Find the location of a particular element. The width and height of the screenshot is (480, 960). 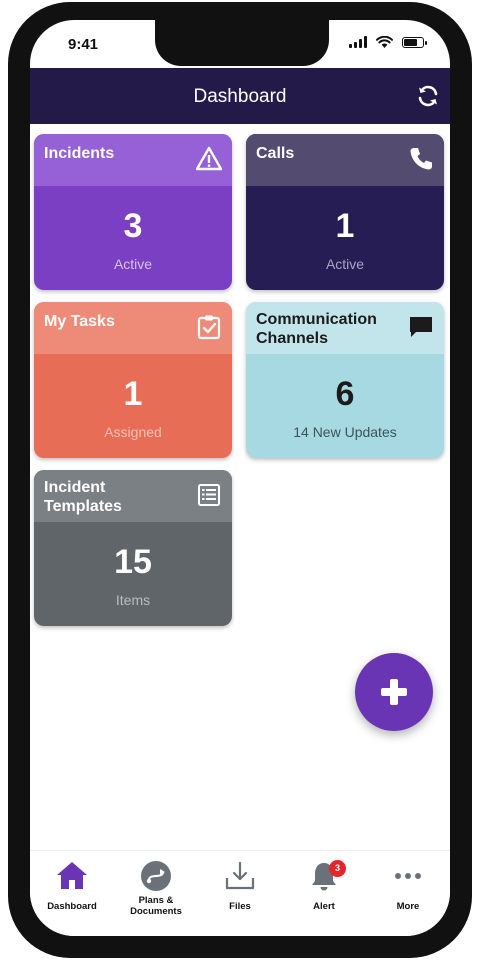

clipboard-check-icon is located at coordinates (209, 327).